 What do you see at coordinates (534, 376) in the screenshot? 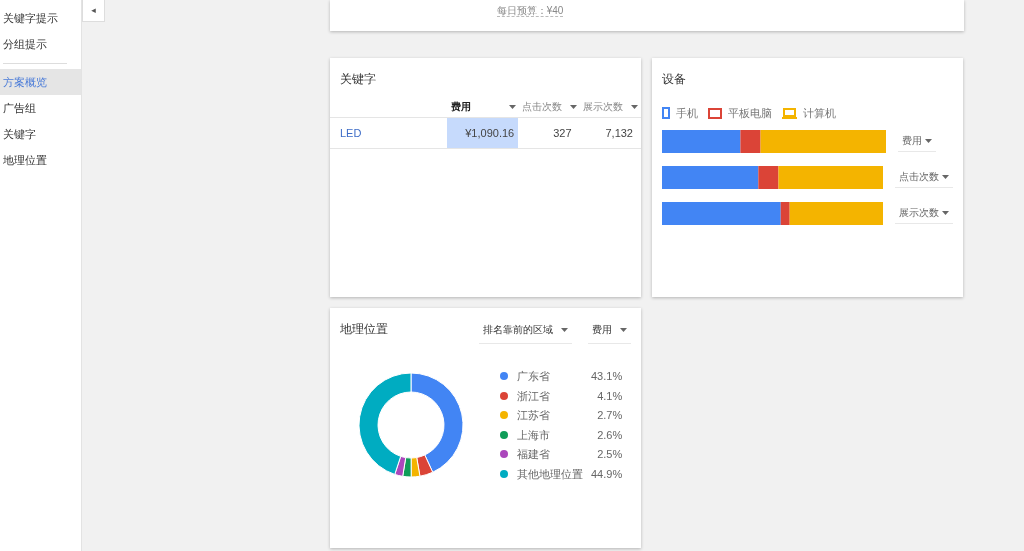
I see `legend-label: 广东省` at bounding box center [534, 376].